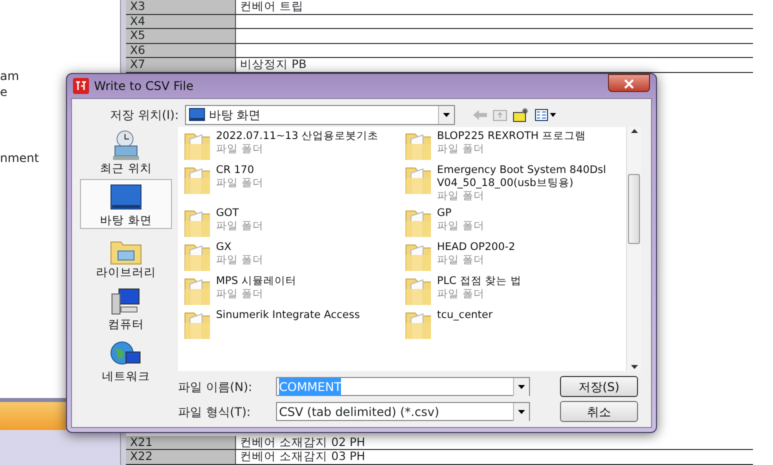  I want to click on place-item: 컴퓨터, so click(126, 308).